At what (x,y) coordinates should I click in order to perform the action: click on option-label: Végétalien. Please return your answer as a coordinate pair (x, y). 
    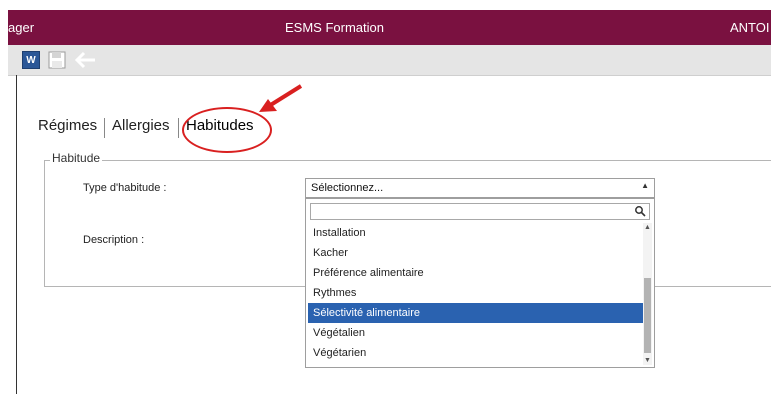
    Looking at the image, I should click on (339, 333).